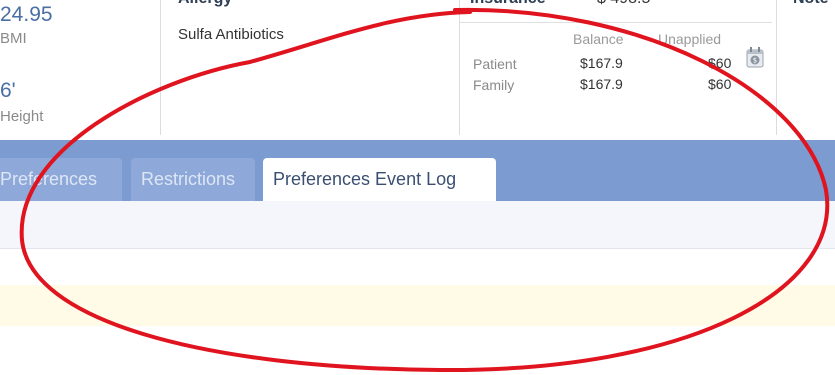 This screenshot has height=375, width=835. What do you see at coordinates (598, 39) in the screenshot?
I see `balance-column-header: Balance` at bounding box center [598, 39].